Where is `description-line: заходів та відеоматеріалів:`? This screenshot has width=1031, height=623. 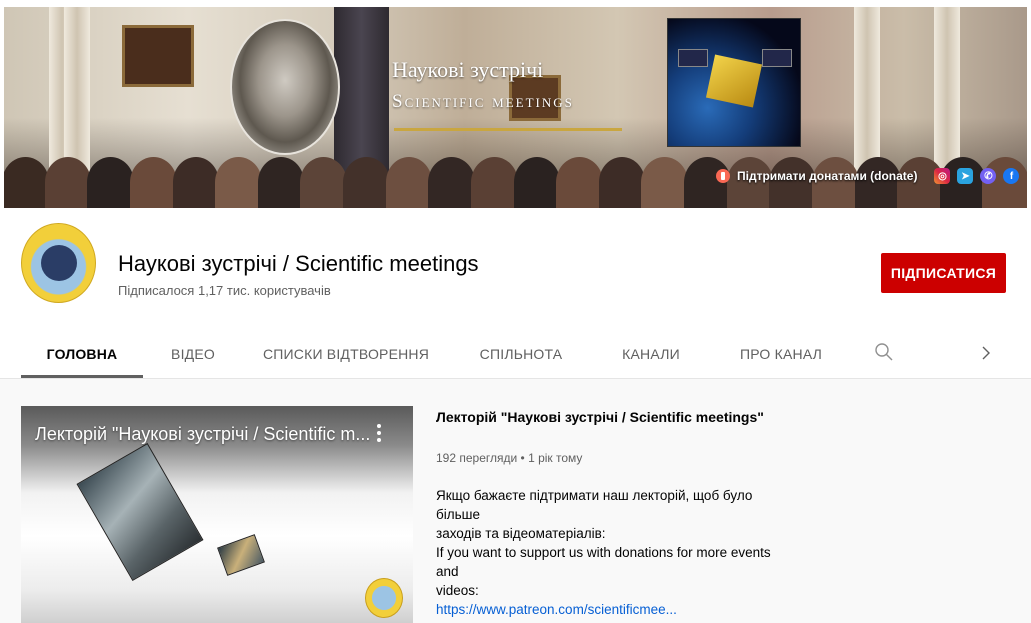 description-line: заходів та відеоматеріалів: is located at coordinates (521, 533).